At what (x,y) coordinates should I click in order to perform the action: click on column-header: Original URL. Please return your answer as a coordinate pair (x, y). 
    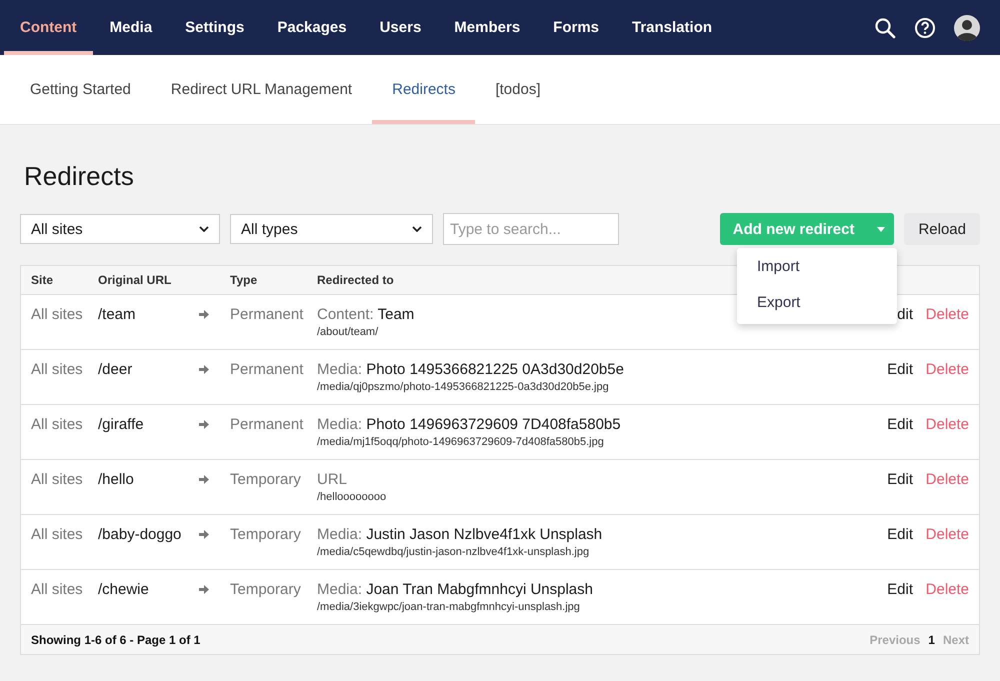
    Looking at the image, I should click on (135, 280).